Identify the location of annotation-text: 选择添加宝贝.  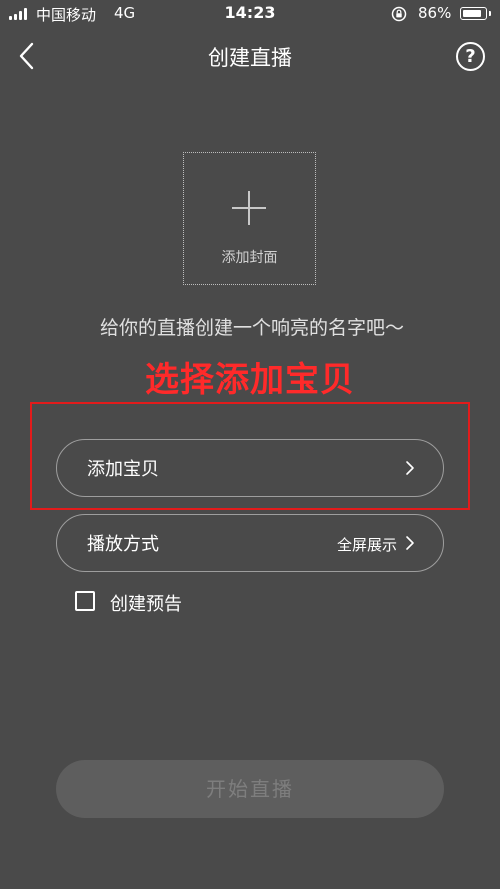
(250, 380).